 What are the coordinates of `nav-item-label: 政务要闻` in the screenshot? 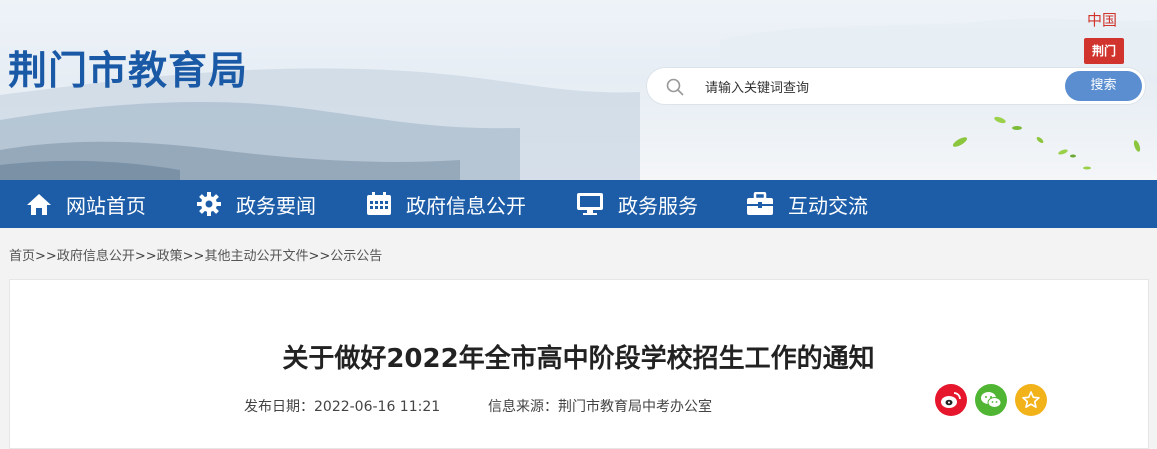 It's located at (276, 205).